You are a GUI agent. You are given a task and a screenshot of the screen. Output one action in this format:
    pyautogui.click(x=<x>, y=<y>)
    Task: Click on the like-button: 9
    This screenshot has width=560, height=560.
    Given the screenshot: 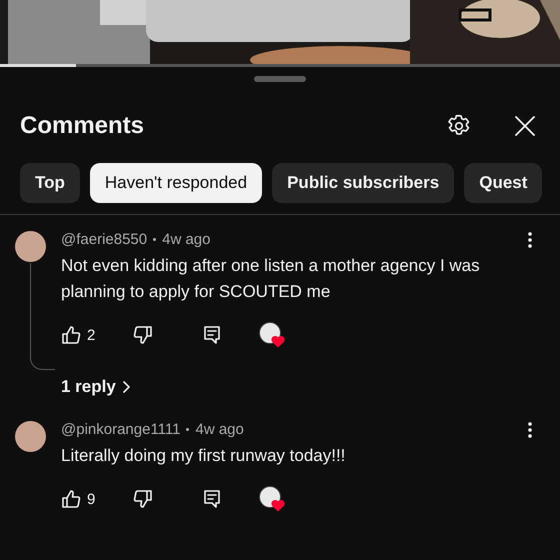 What is the action you would take?
    pyautogui.click(x=97, y=499)
    